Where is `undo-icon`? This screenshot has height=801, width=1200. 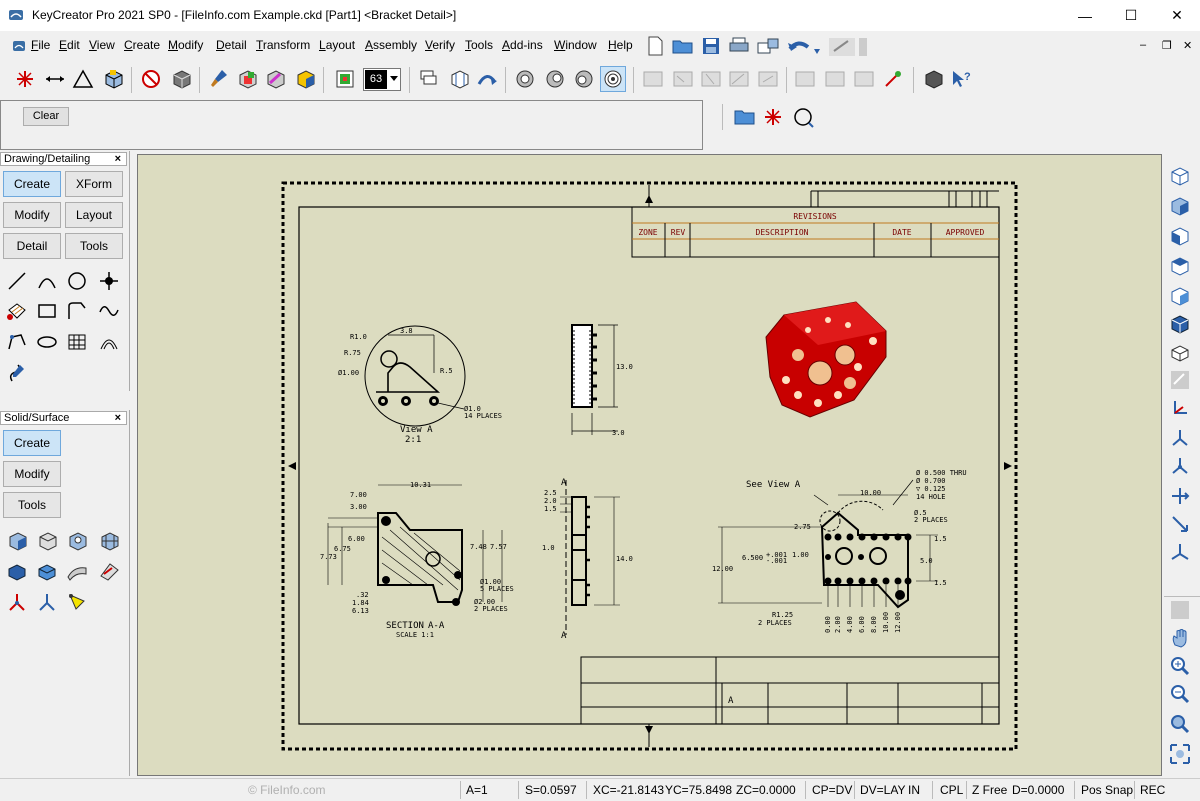 undo-icon is located at coordinates (803, 48).